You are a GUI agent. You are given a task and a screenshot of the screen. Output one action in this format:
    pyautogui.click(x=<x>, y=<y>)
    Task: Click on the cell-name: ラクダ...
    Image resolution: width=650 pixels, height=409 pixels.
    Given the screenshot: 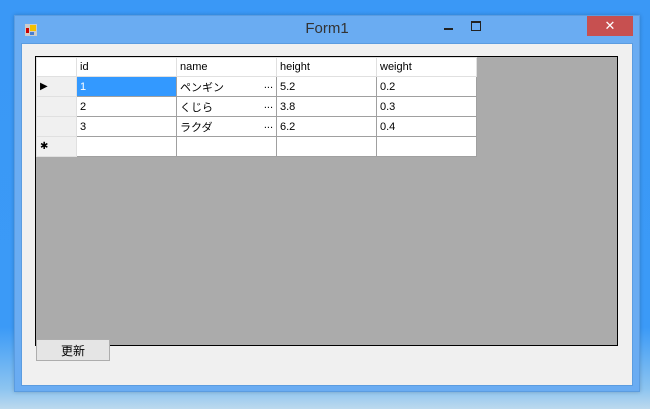 What is the action you would take?
    pyautogui.click(x=226, y=126)
    